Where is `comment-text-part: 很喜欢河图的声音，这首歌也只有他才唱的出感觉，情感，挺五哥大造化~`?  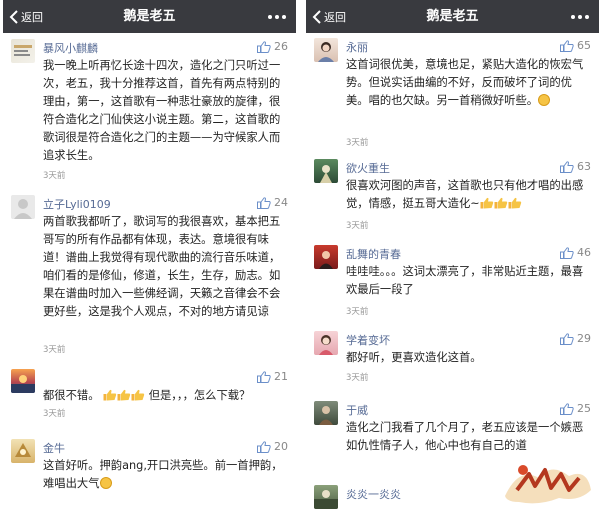 comment-text-part: 很喜欢河图的声音，这首歌也只有他才唱的出感觉，情感，挺五哥大造化~ is located at coordinates (465, 194).